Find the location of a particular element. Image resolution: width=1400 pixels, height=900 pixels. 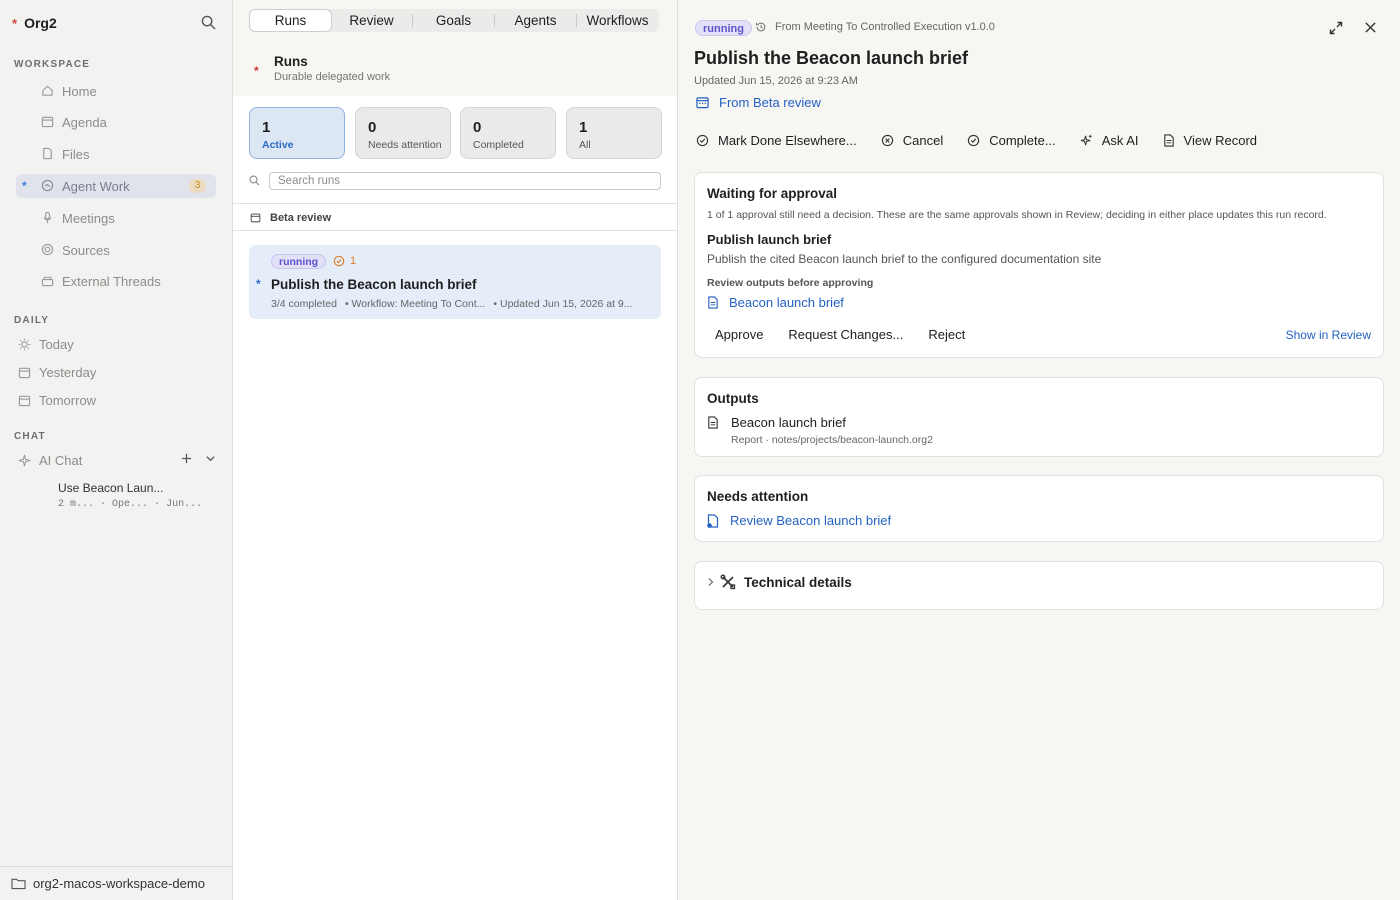

thread-meta-part: · is located at coordinates (103, 504).